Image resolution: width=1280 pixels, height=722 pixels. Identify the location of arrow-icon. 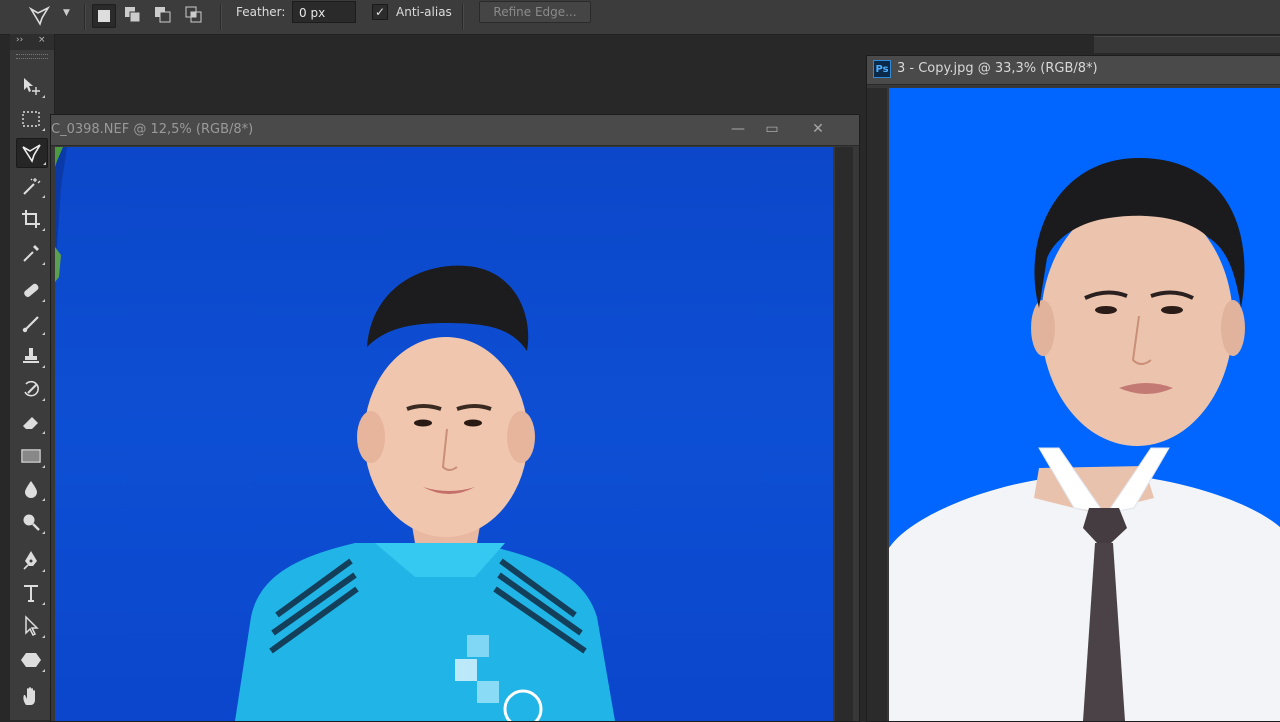
(32, 626).